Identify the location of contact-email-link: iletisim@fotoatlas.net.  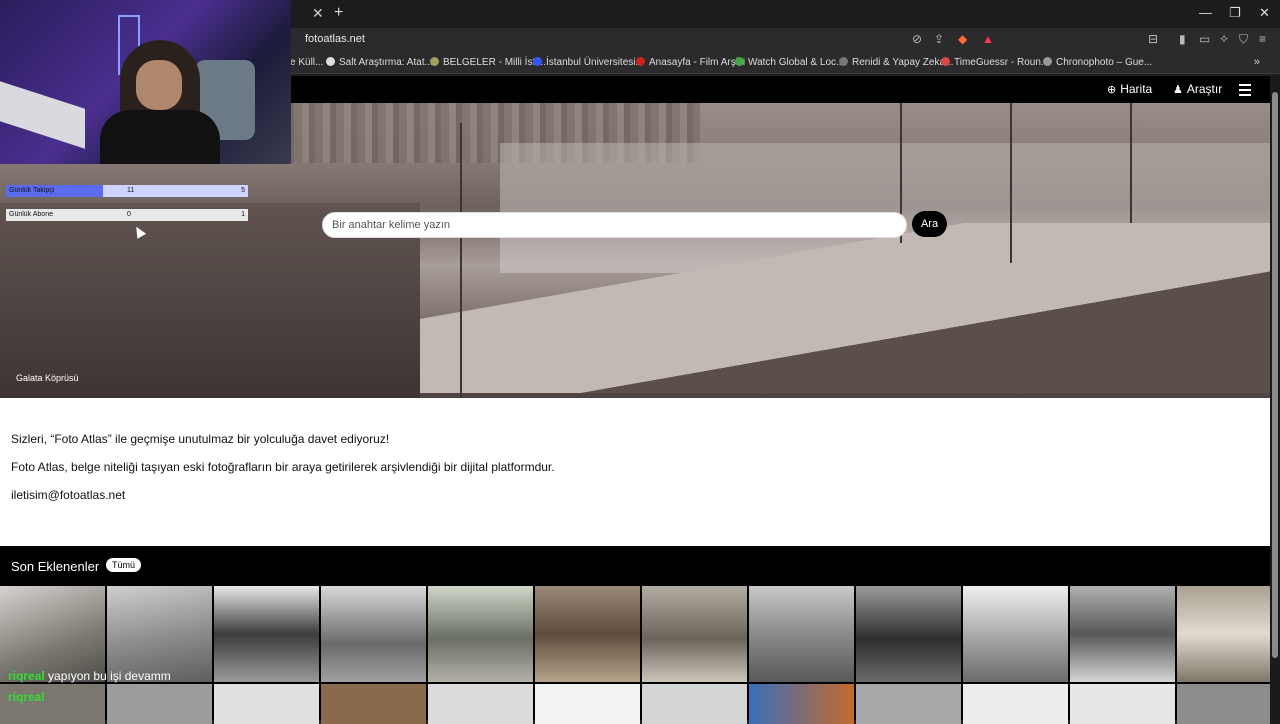
(68, 495).